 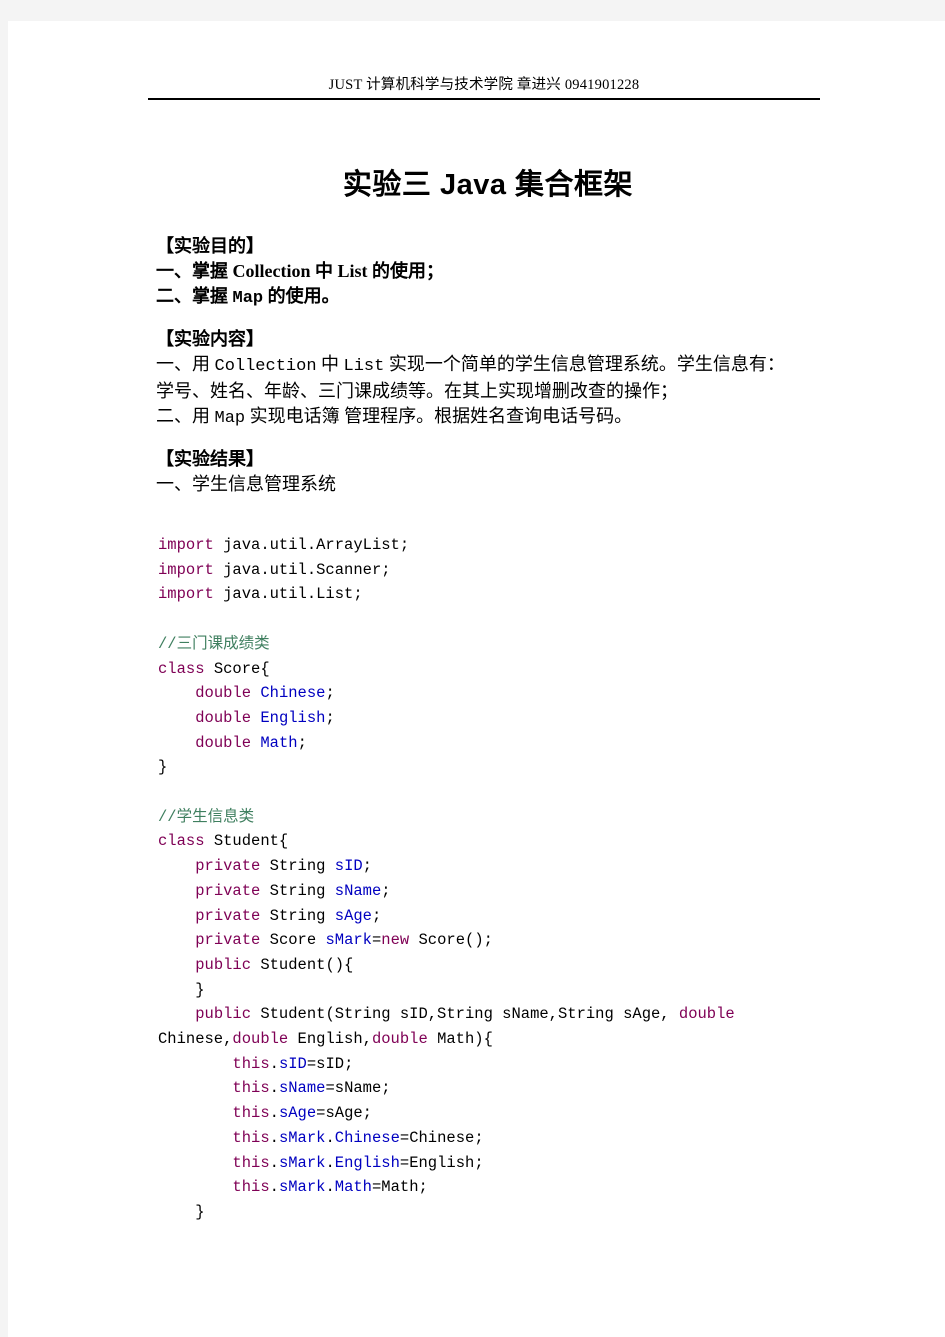 What do you see at coordinates (223, 964) in the screenshot?
I see `code-token: public` at bounding box center [223, 964].